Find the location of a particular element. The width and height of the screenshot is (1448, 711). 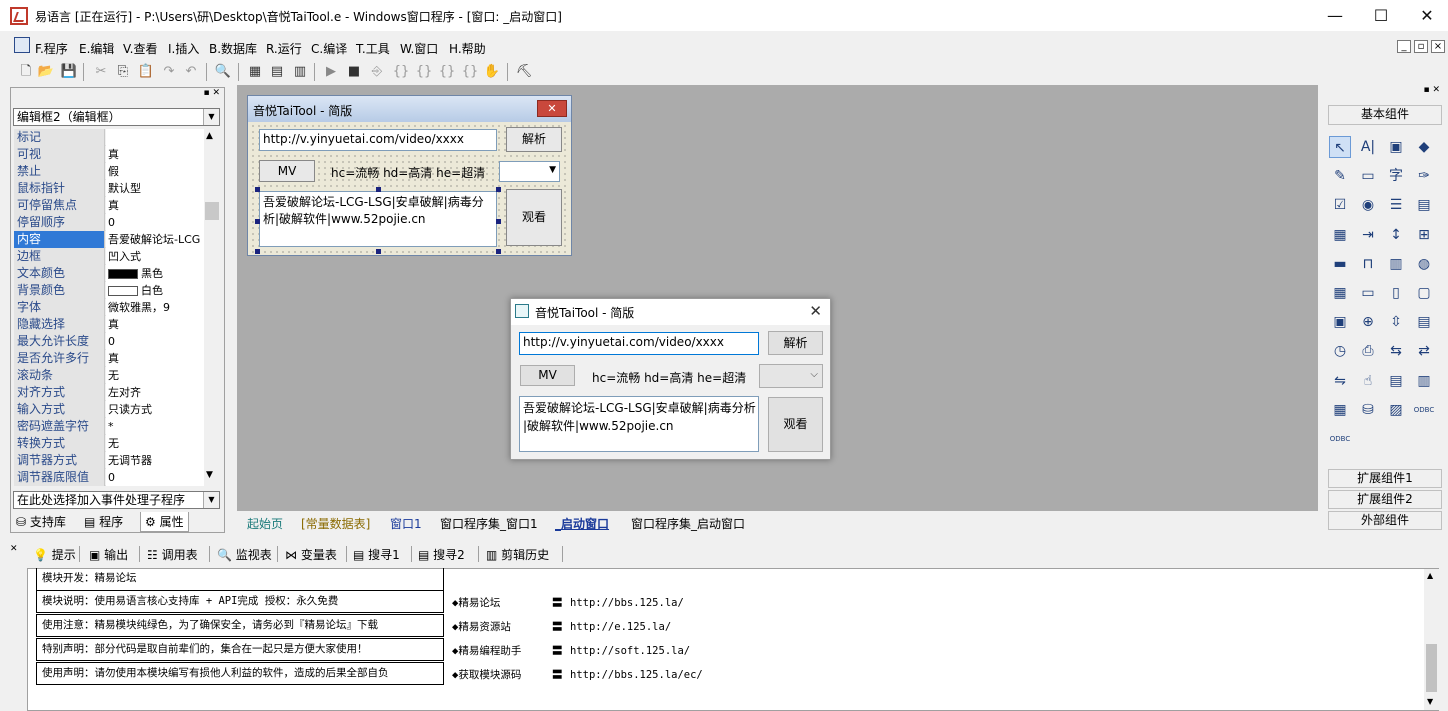

tab-call-stack: ☷ 调用表 is located at coordinates (172, 554).